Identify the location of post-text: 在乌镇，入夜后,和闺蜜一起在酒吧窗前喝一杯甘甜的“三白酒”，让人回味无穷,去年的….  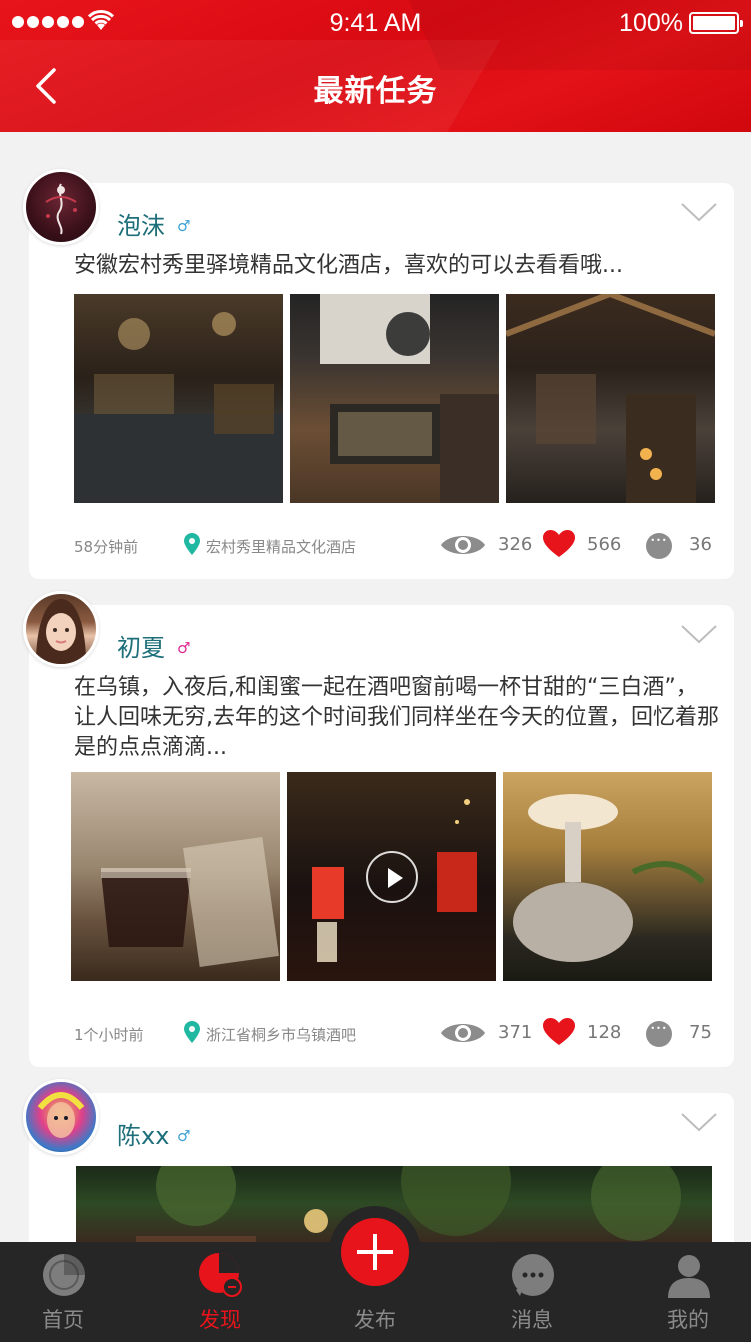
(396, 717).